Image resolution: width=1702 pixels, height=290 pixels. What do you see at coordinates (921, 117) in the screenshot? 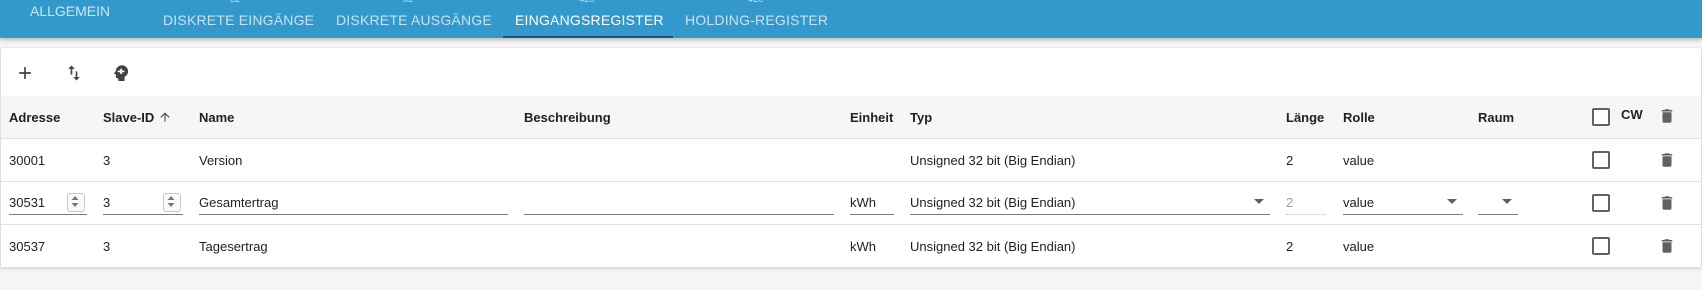
I see `header-type: Typ` at bounding box center [921, 117].